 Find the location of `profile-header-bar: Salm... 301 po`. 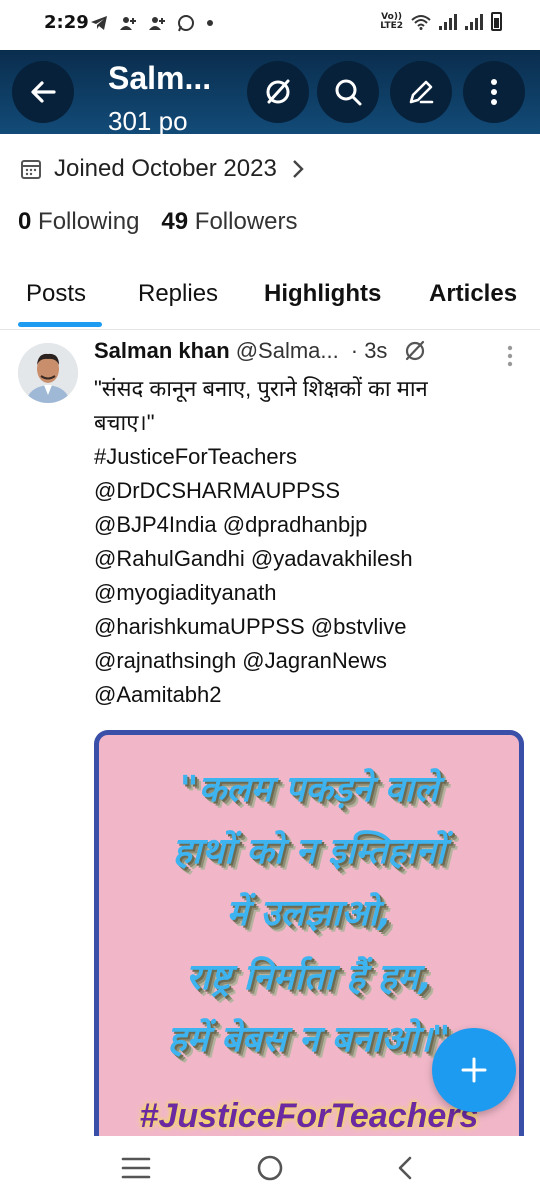

profile-header-bar: Salm... 301 po is located at coordinates (270, 92).